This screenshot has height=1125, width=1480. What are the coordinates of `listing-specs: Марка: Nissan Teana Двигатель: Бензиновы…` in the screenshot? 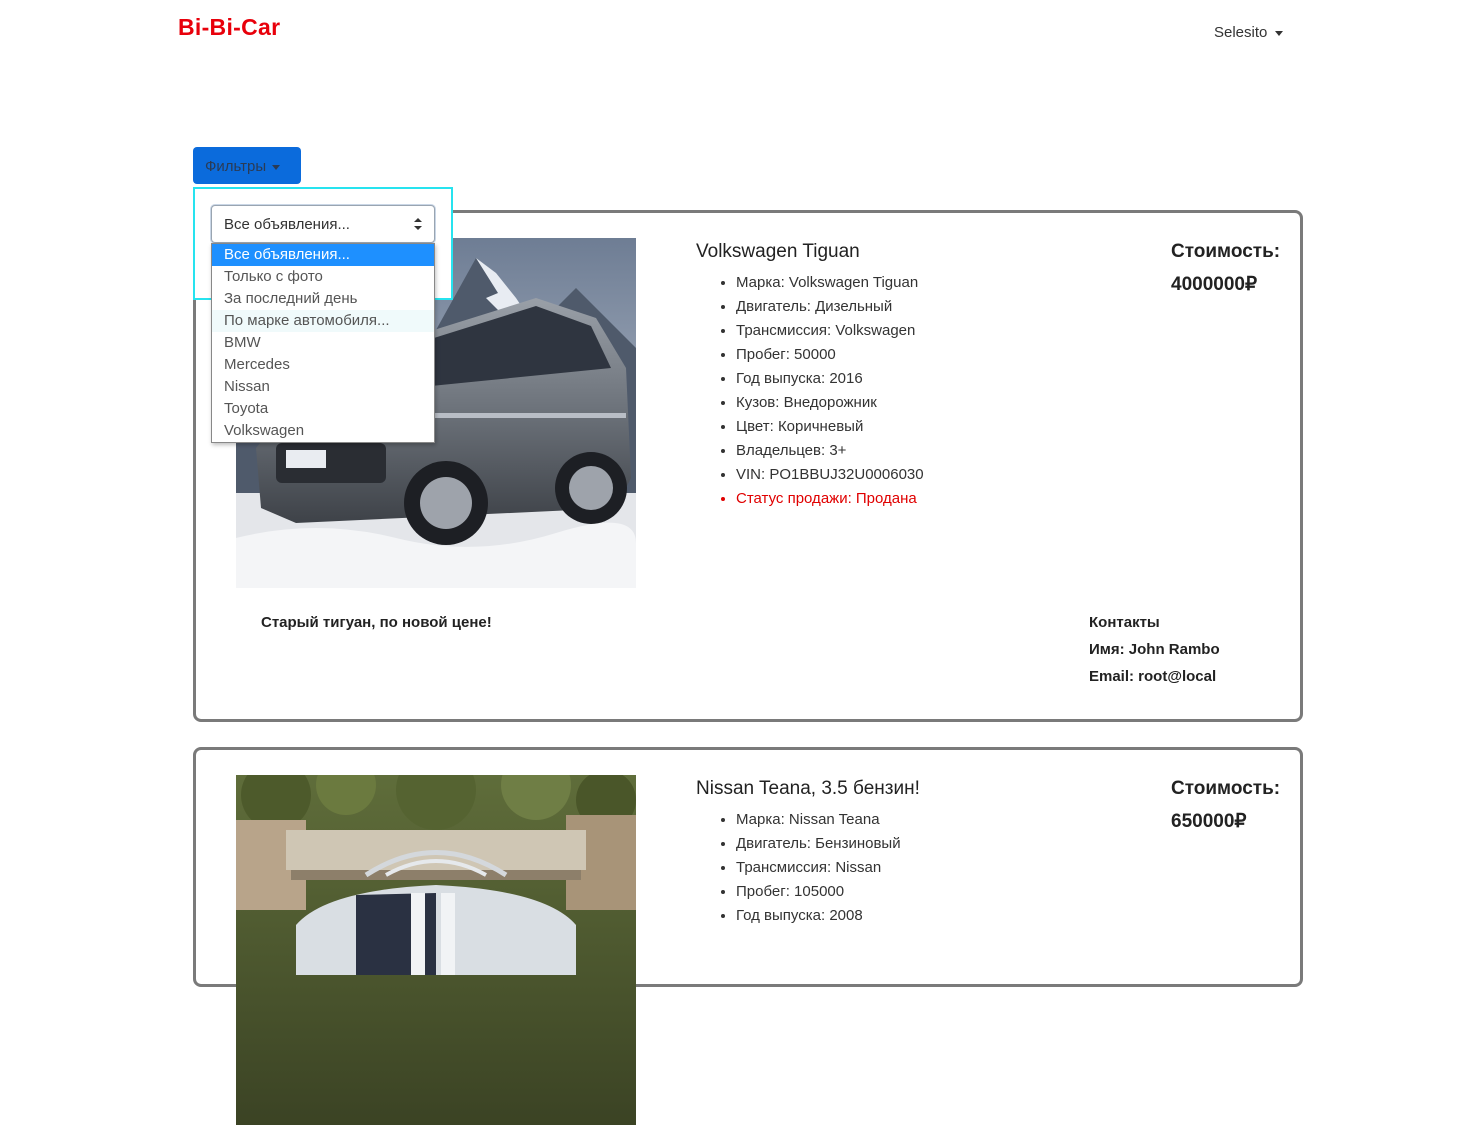 It's located at (798, 868).